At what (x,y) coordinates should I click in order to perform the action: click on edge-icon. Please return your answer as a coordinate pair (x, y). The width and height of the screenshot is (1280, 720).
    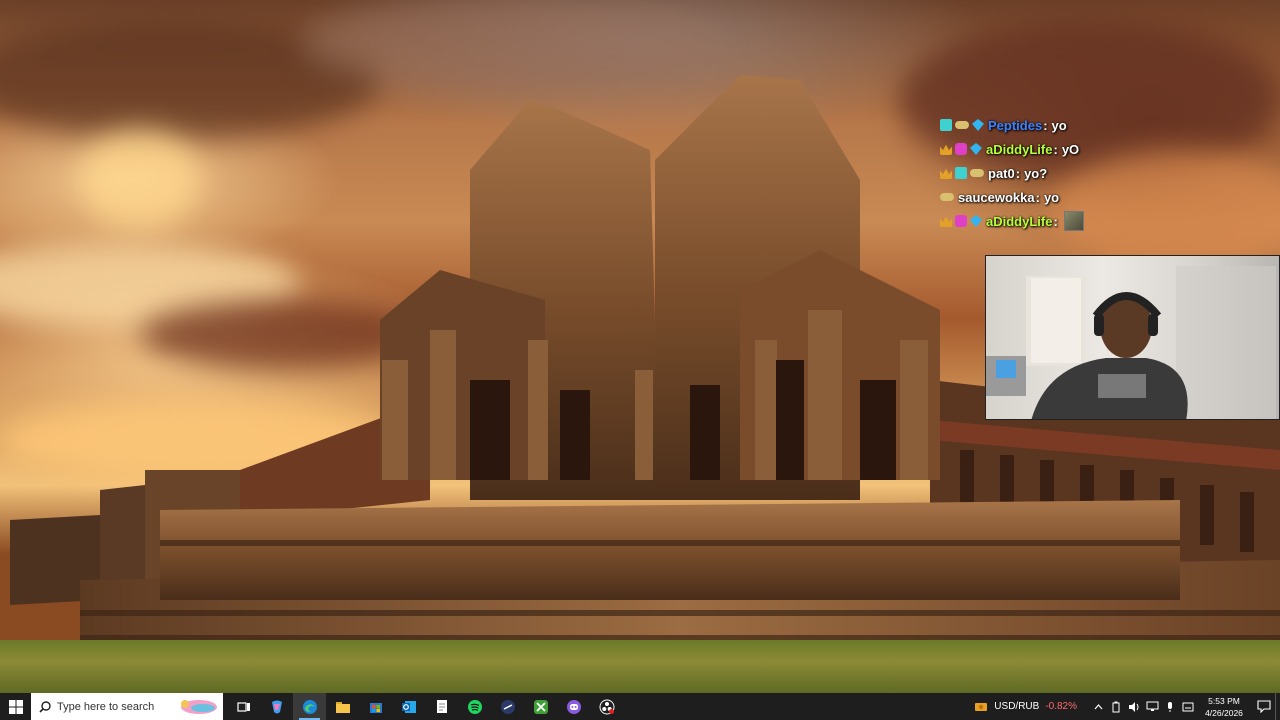
    Looking at the image, I should click on (309, 706).